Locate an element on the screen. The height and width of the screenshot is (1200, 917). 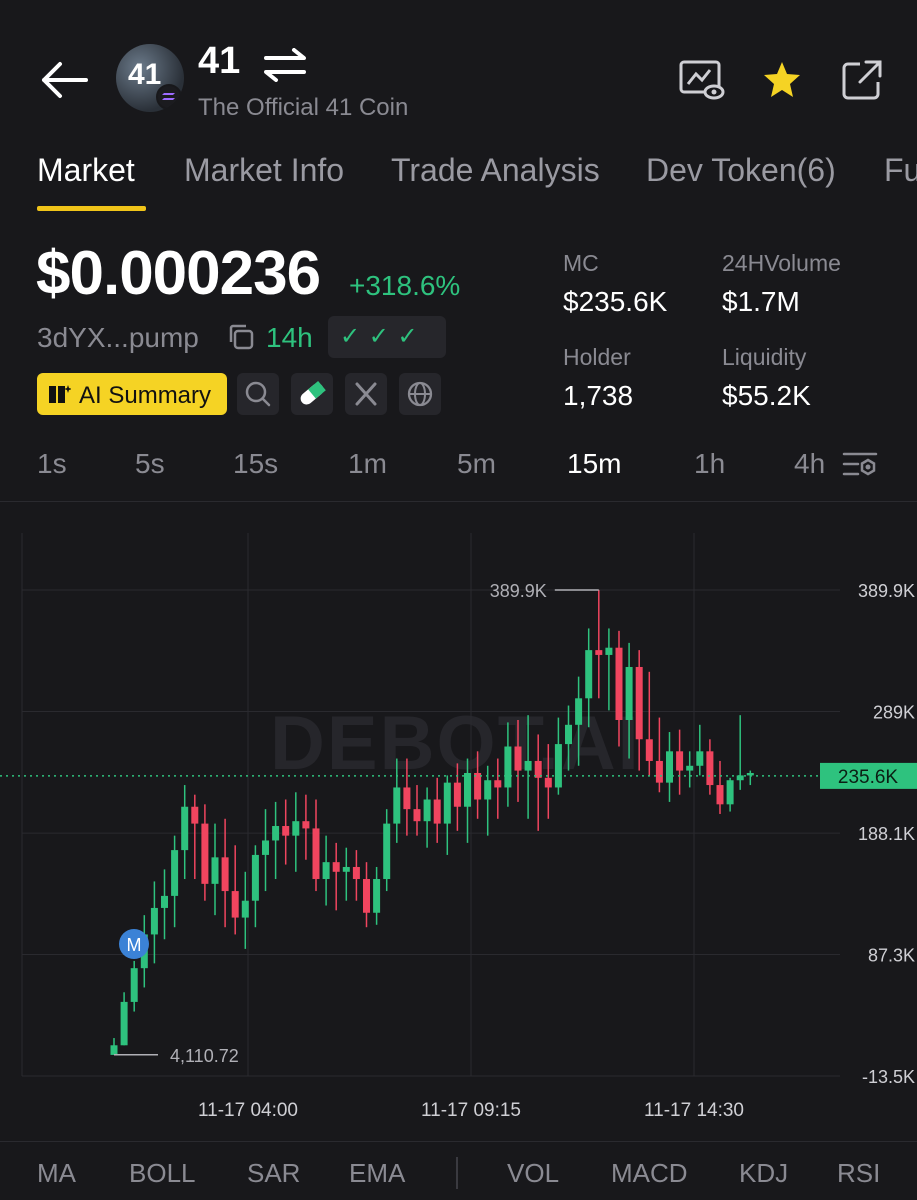
timeframe-1h: 1h is located at coordinates (709, 464).